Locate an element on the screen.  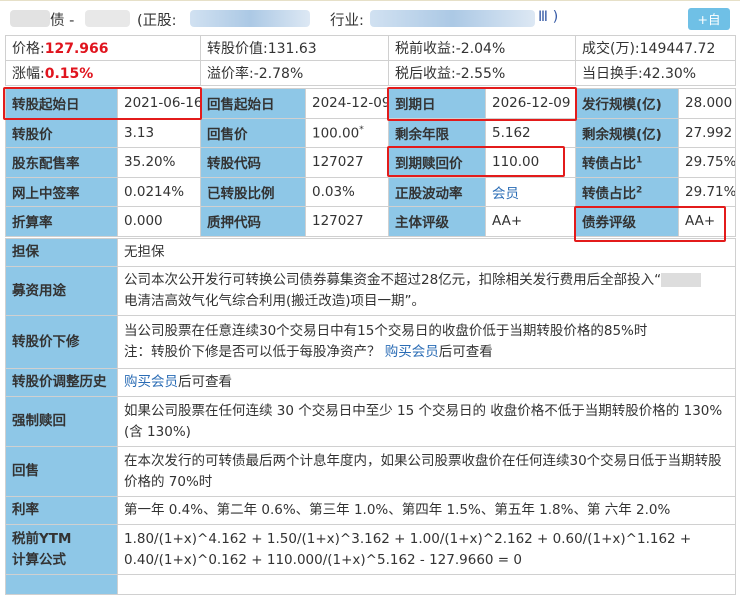
maturity-date-value: 2026-12-09 is located at coordinates (530, 103).